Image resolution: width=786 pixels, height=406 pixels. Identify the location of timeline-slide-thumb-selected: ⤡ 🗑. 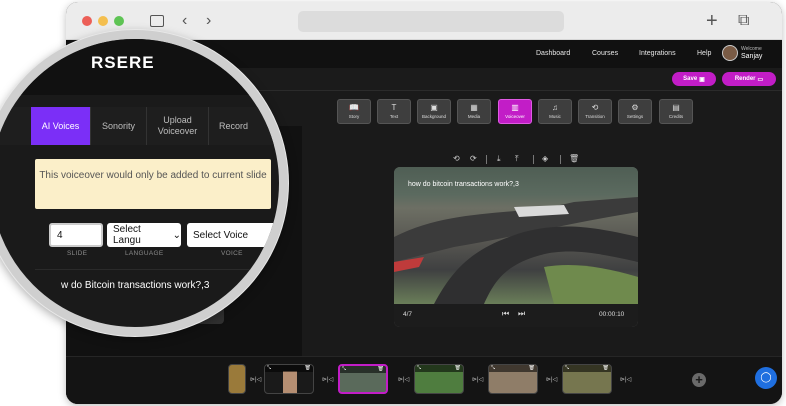
(363, 379).